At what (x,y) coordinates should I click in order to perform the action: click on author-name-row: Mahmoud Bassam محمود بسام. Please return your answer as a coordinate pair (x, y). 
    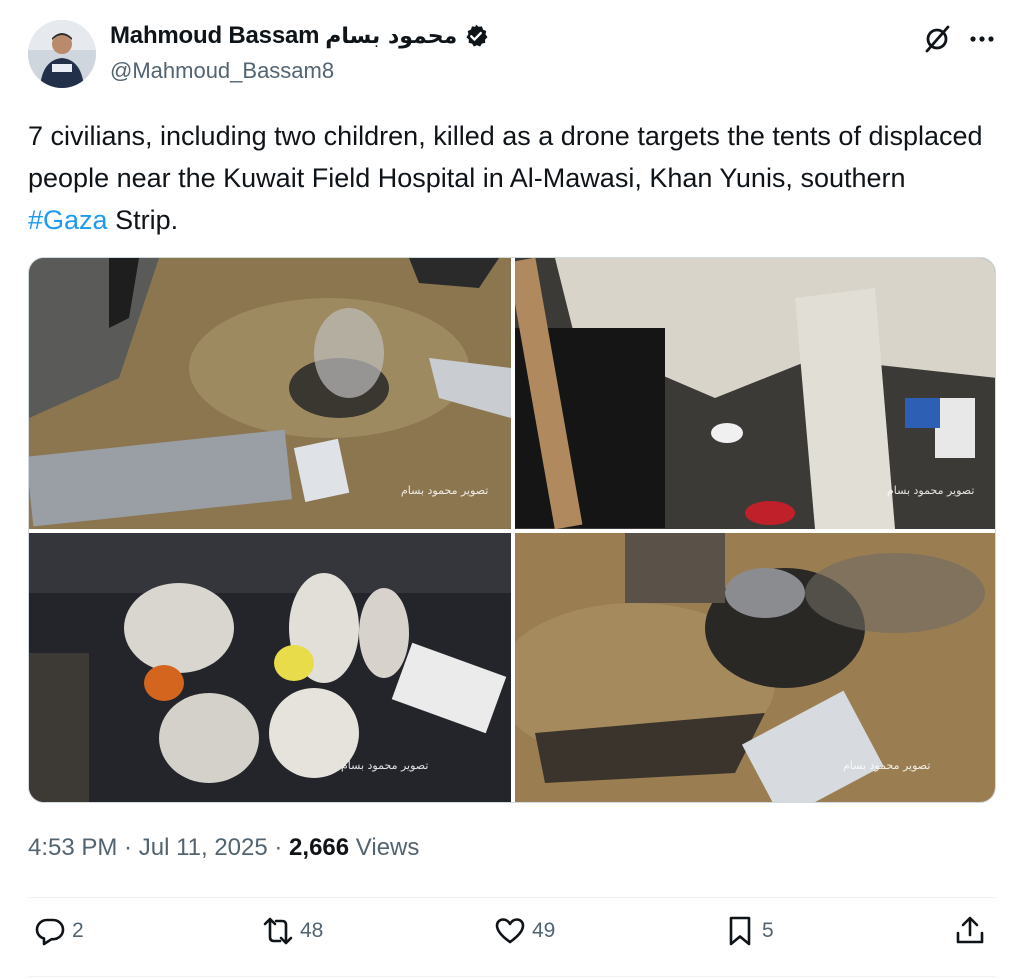
    Looking at the image, I should click on (299, 36).